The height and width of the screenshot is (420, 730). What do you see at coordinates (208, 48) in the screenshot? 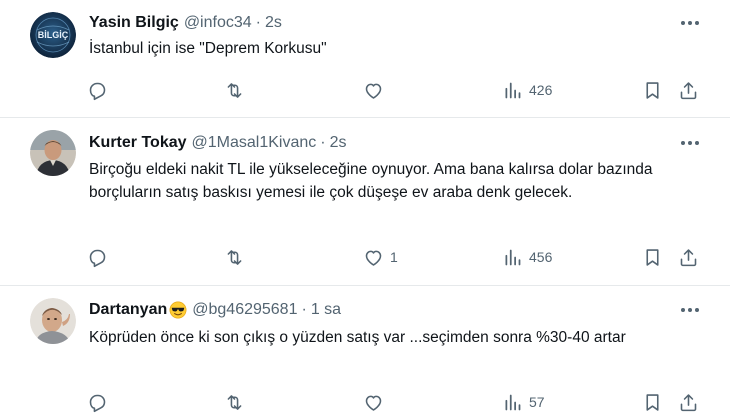
I see `tweet-text: İstanbul için ise "Deprem Korkusu"` at bounding box center [208, 48].